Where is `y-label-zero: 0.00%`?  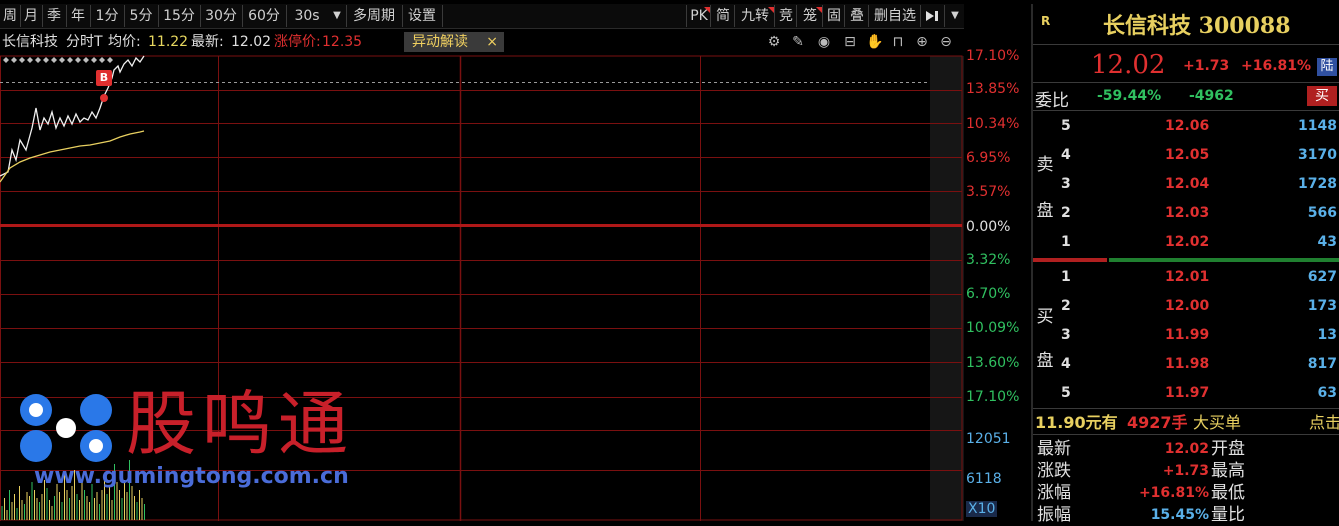
y-label-zero: 0.00% is located at coordinates (988, 227).